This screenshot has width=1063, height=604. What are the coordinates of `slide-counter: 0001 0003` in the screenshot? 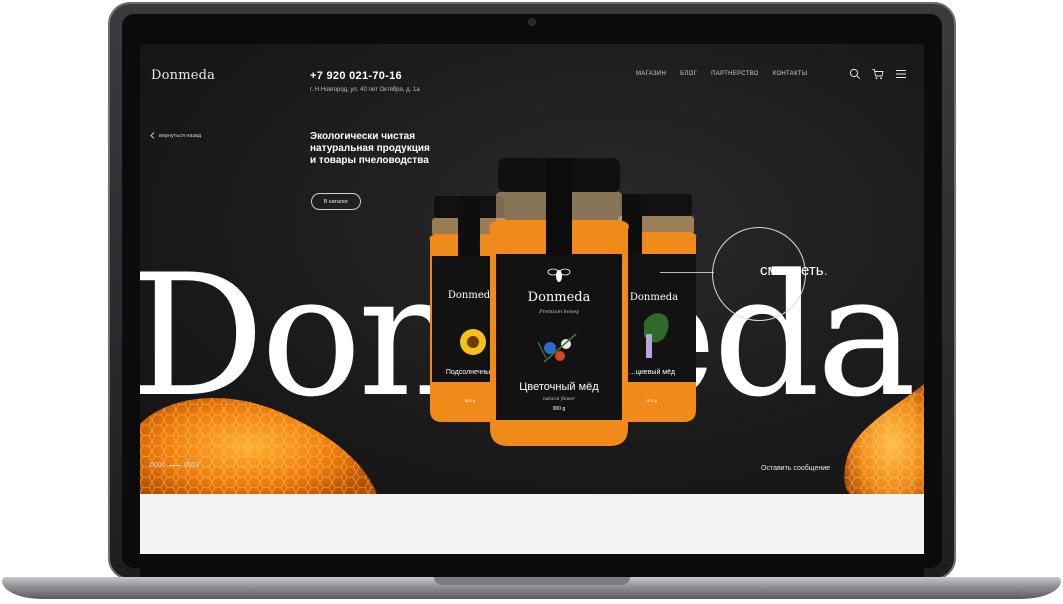 It's located at (174, 465).